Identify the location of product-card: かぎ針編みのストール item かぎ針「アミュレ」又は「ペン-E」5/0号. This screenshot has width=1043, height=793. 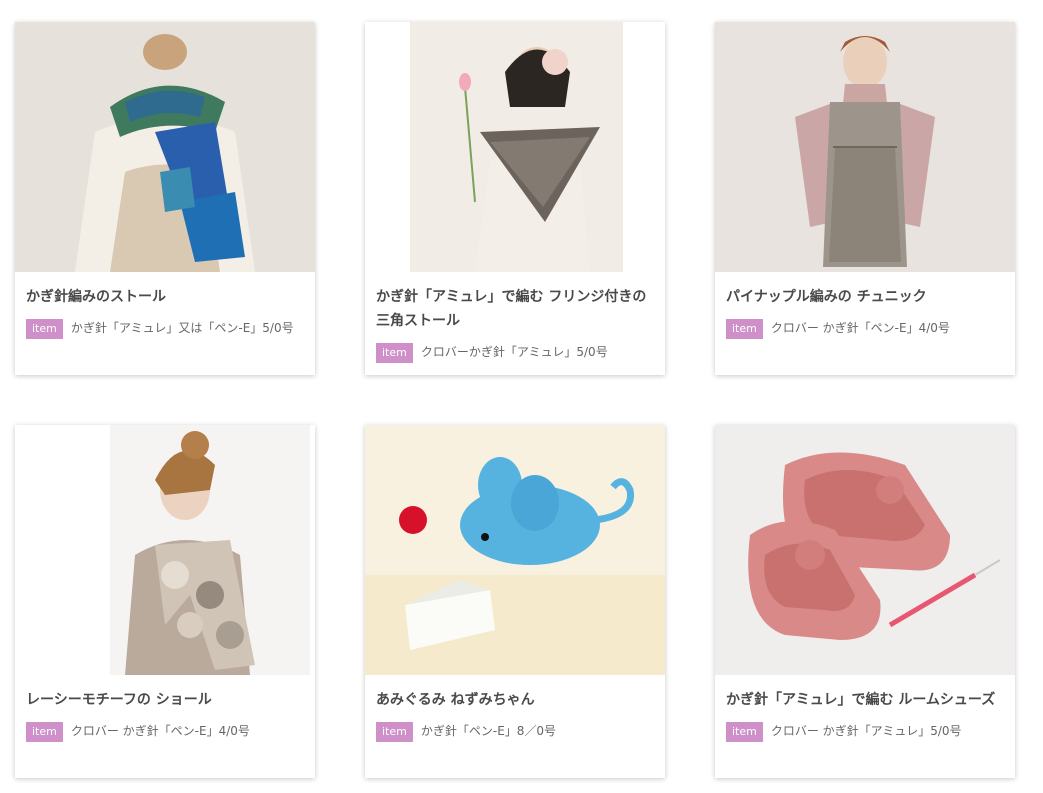
(165, 198).